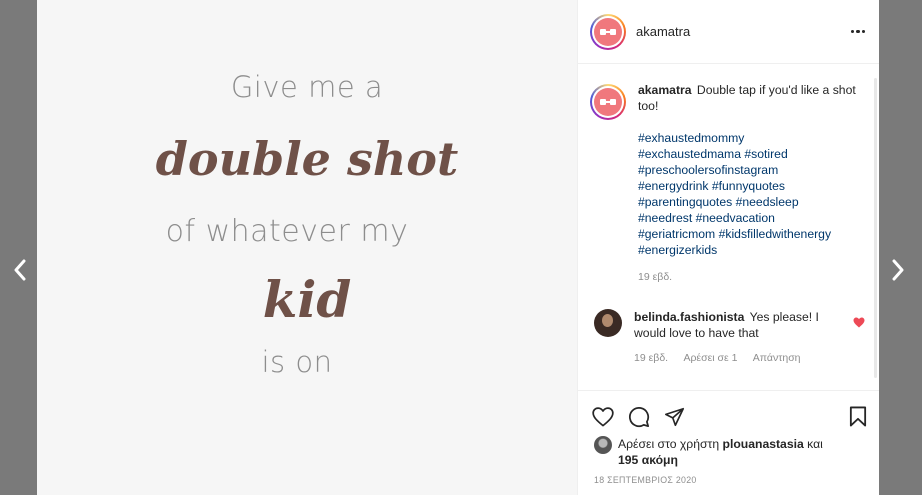  I want to click on comment-username: belinda.fashionista, so click(689, 317).